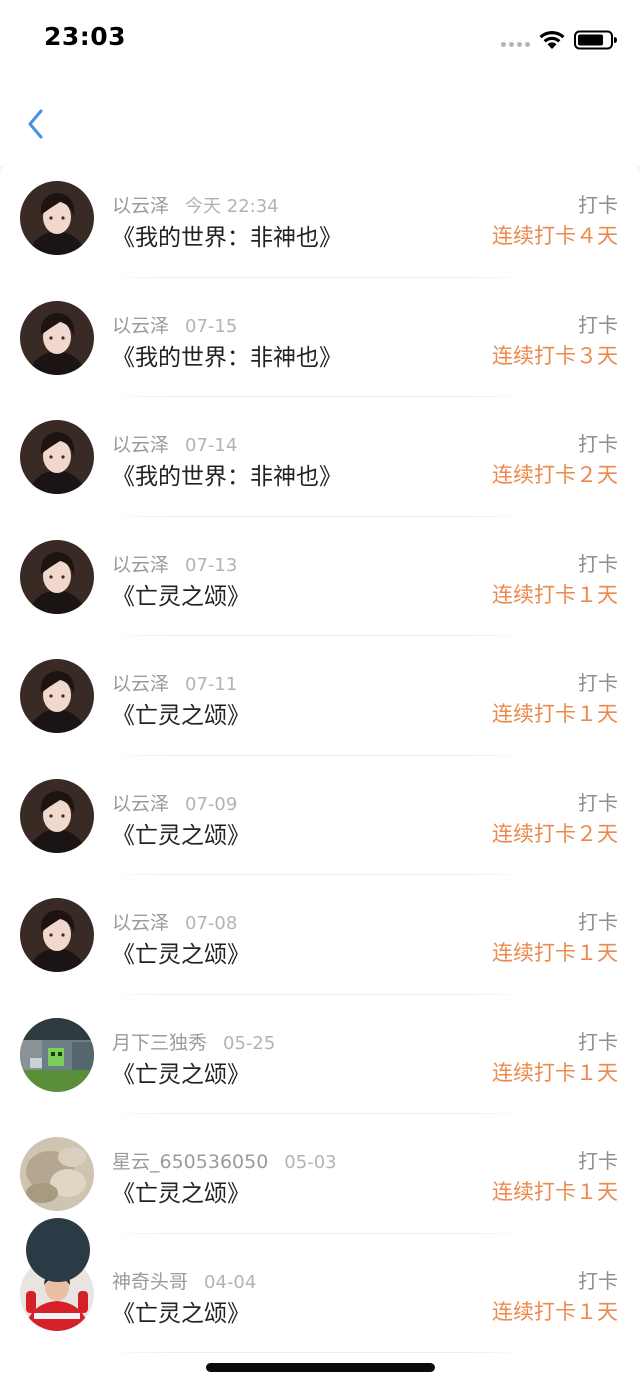 Image resolution: width=640 pixels, height=1386 pixels. Describe the element at coordinates (232, 206) in the screenshot. I see `entry-date: 今天 22:34` at that location.